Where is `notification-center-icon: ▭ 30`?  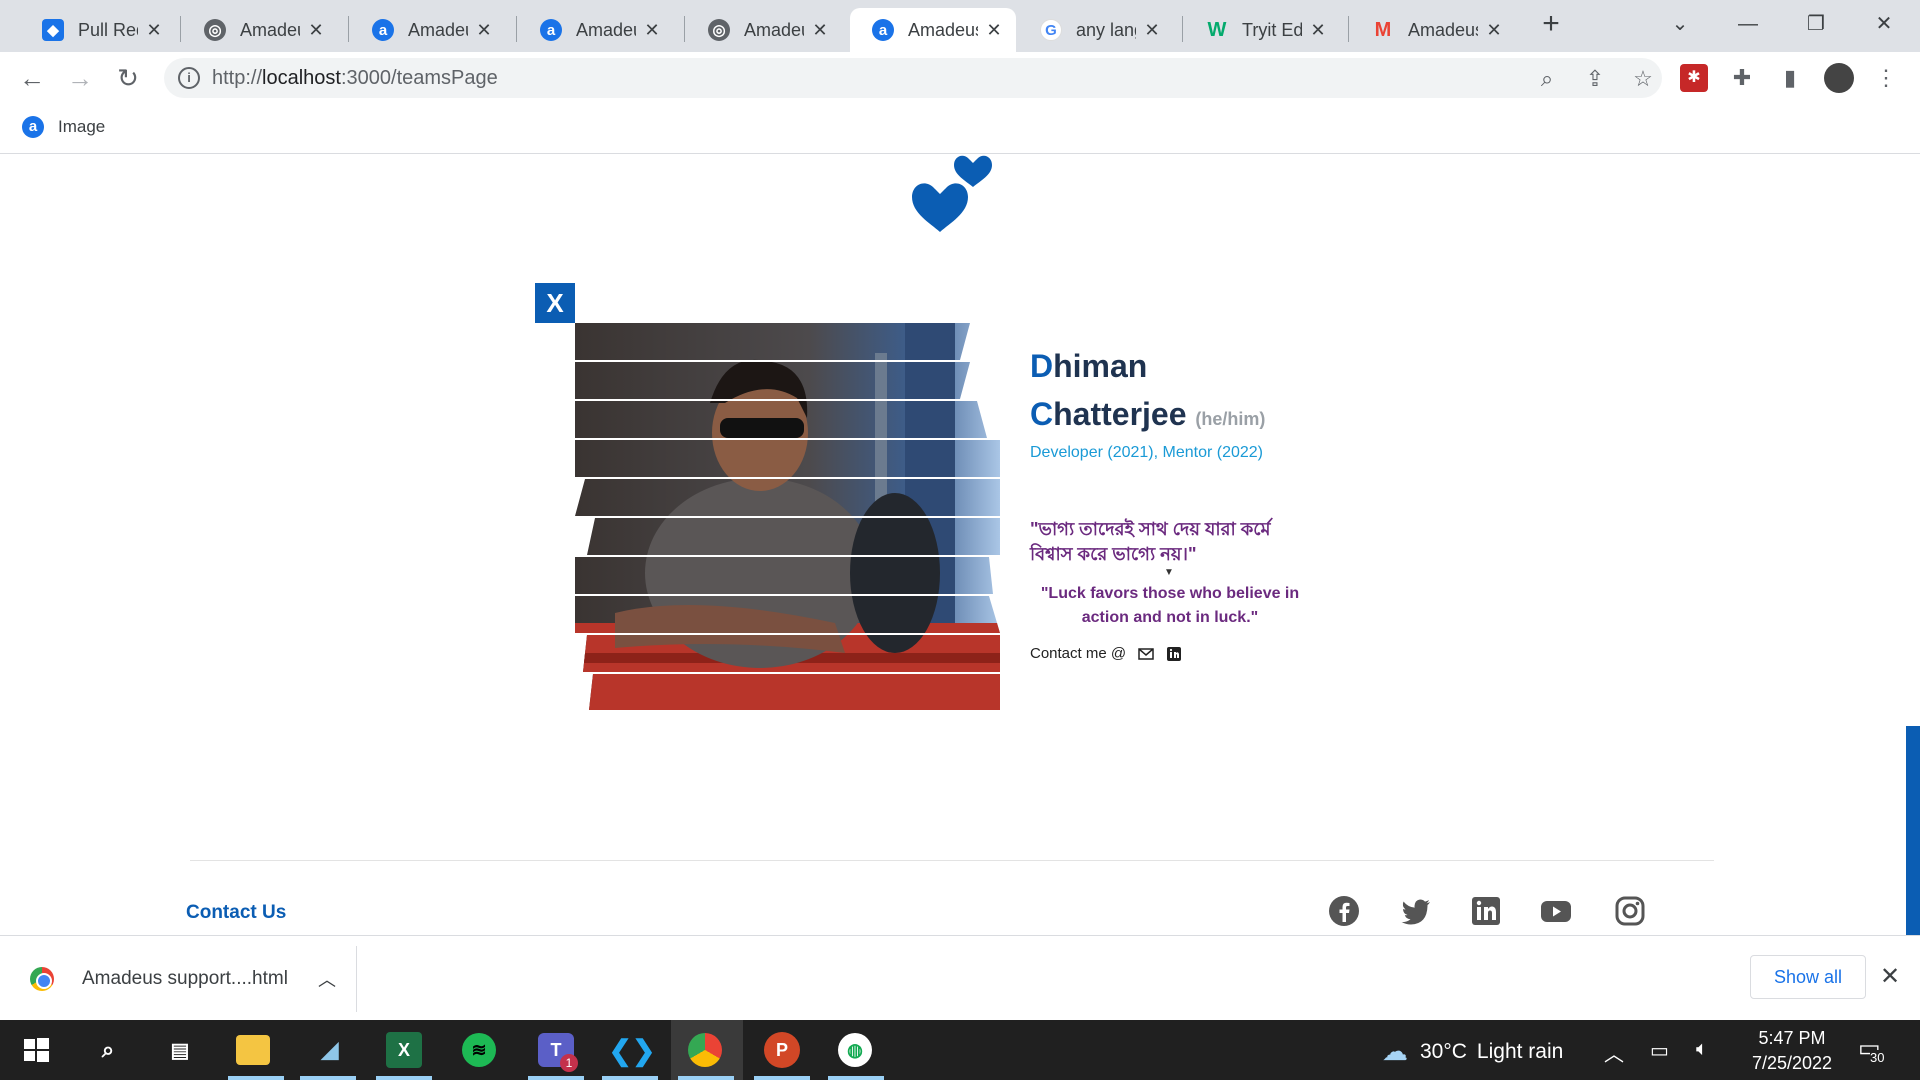
notification-center-icon: ▭ 30 is located at coordinates (1873, 1049).